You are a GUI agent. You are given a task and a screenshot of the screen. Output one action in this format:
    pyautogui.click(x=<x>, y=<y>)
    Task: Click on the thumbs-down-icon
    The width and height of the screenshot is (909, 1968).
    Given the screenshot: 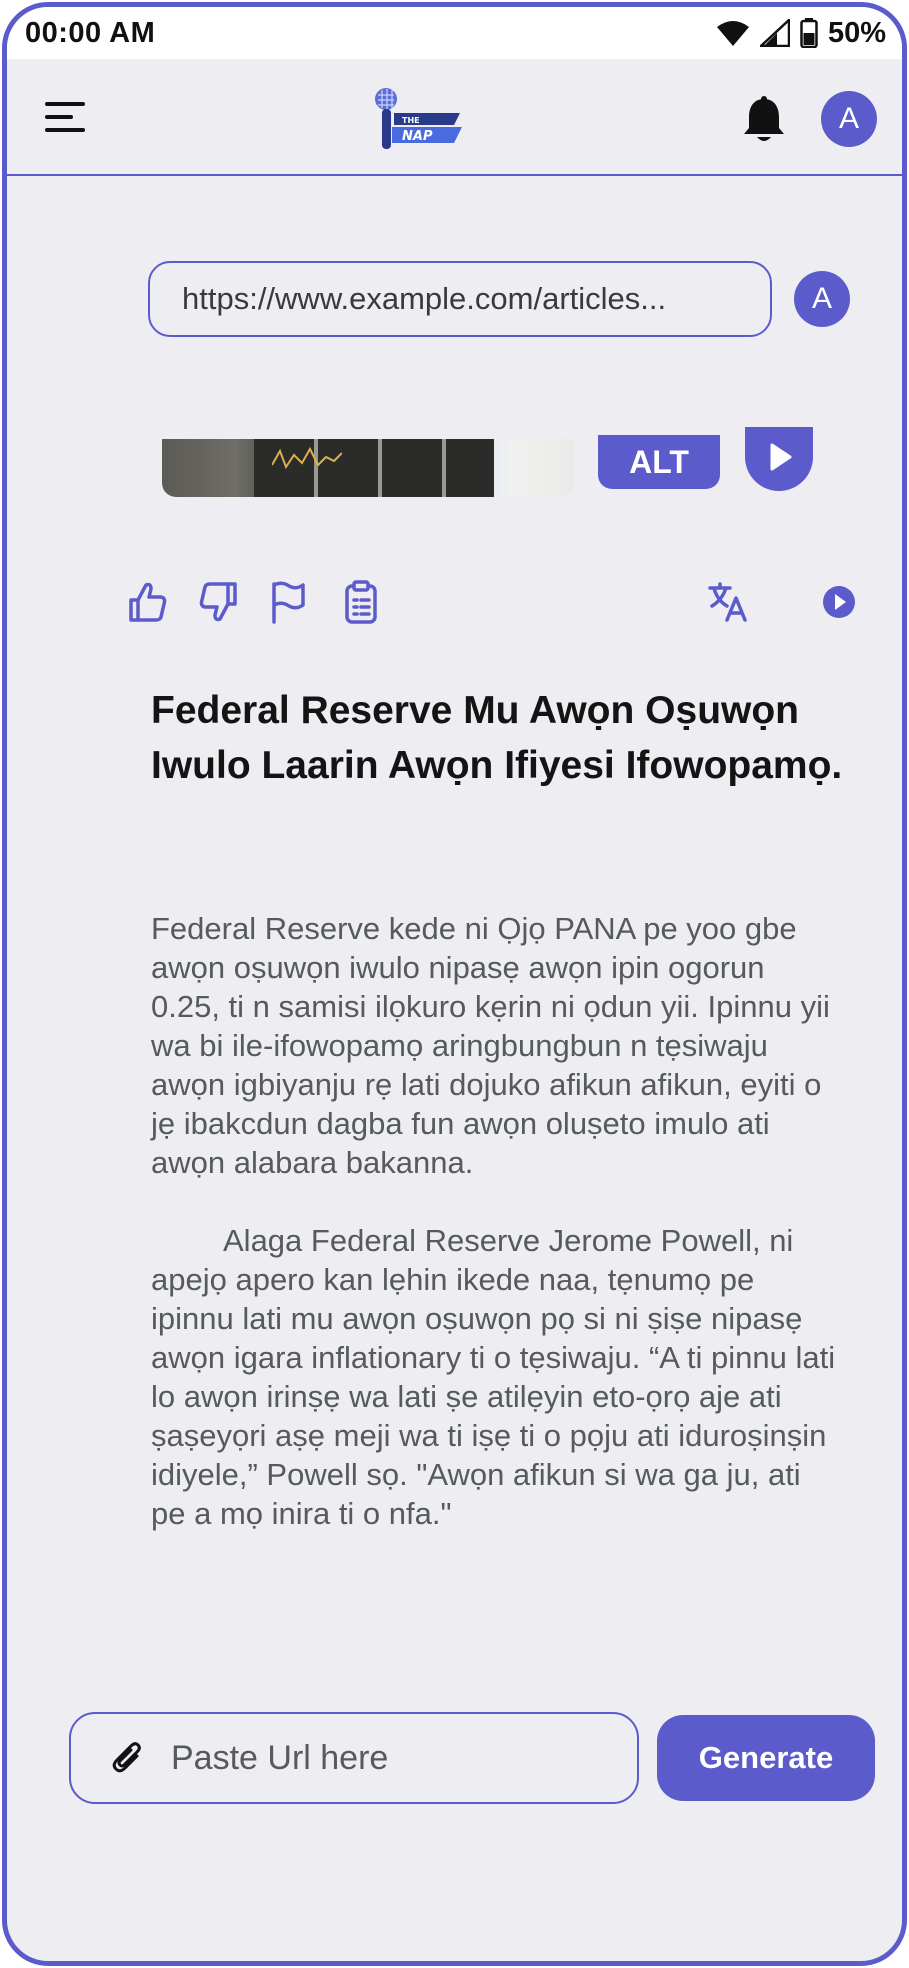 What is the action you would take?
    pyautogui.click(x=218, y=602)
    